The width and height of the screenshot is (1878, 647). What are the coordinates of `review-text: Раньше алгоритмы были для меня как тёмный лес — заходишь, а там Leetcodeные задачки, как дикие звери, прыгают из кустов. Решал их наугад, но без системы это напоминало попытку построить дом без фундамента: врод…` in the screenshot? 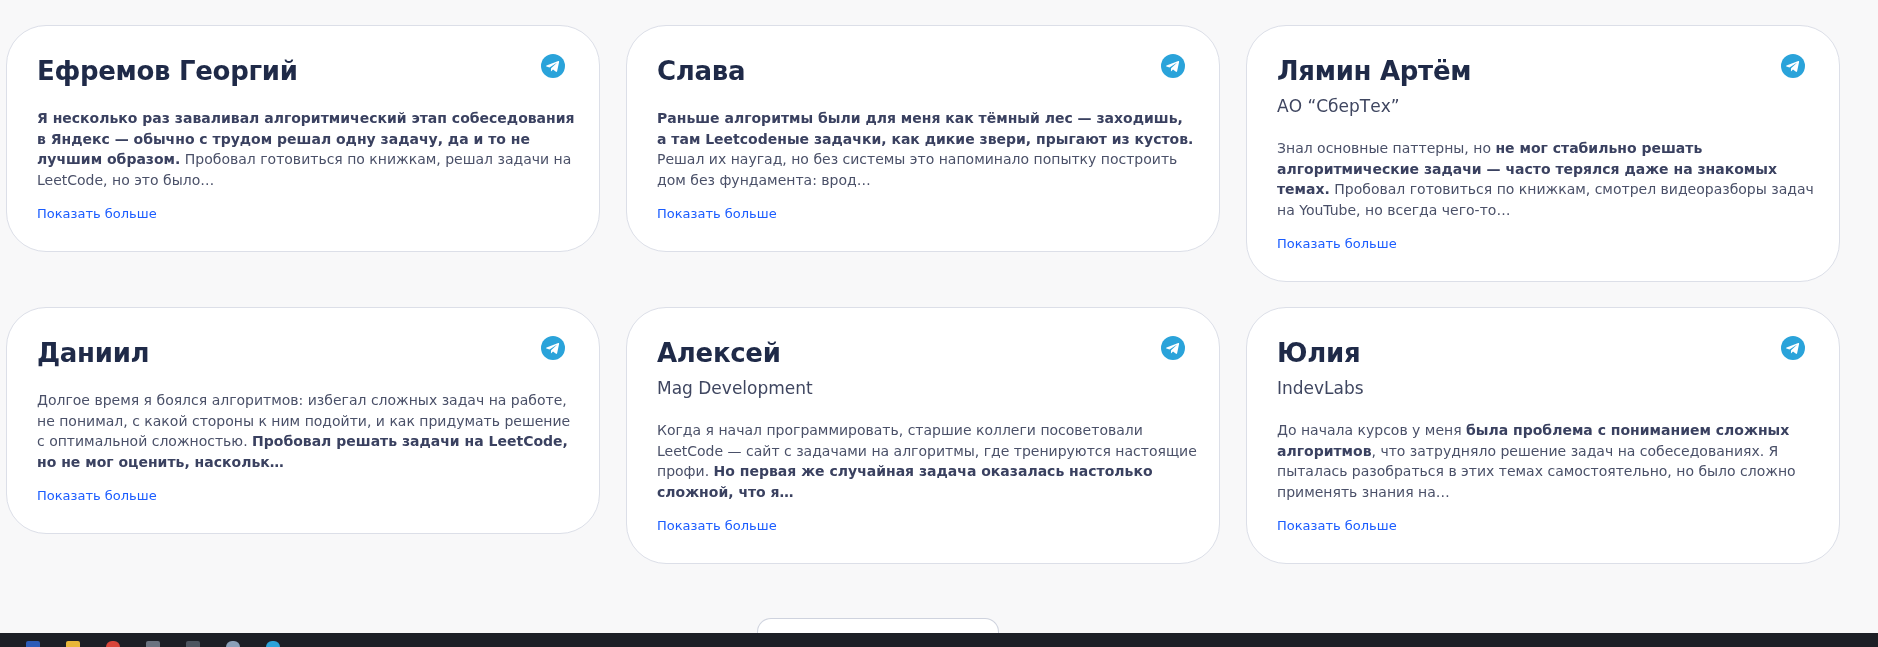 It's located at (926, 149).